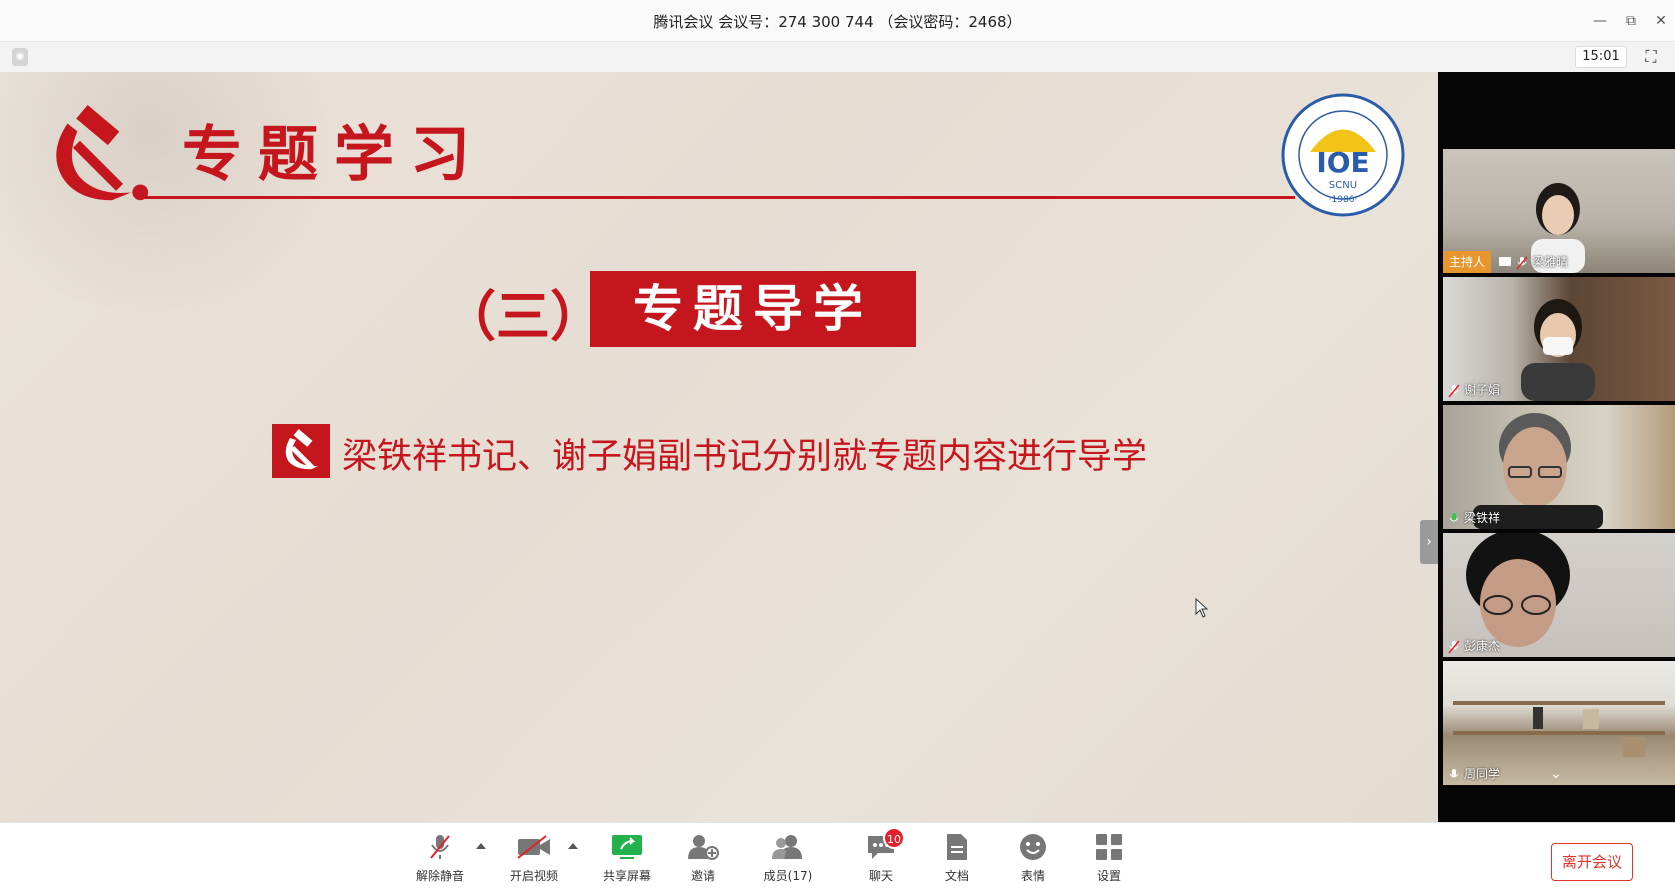 Image resolution: width=1675 pixels, height=894 pixels. I want to click on emoji-icon, so click(1033, 847).